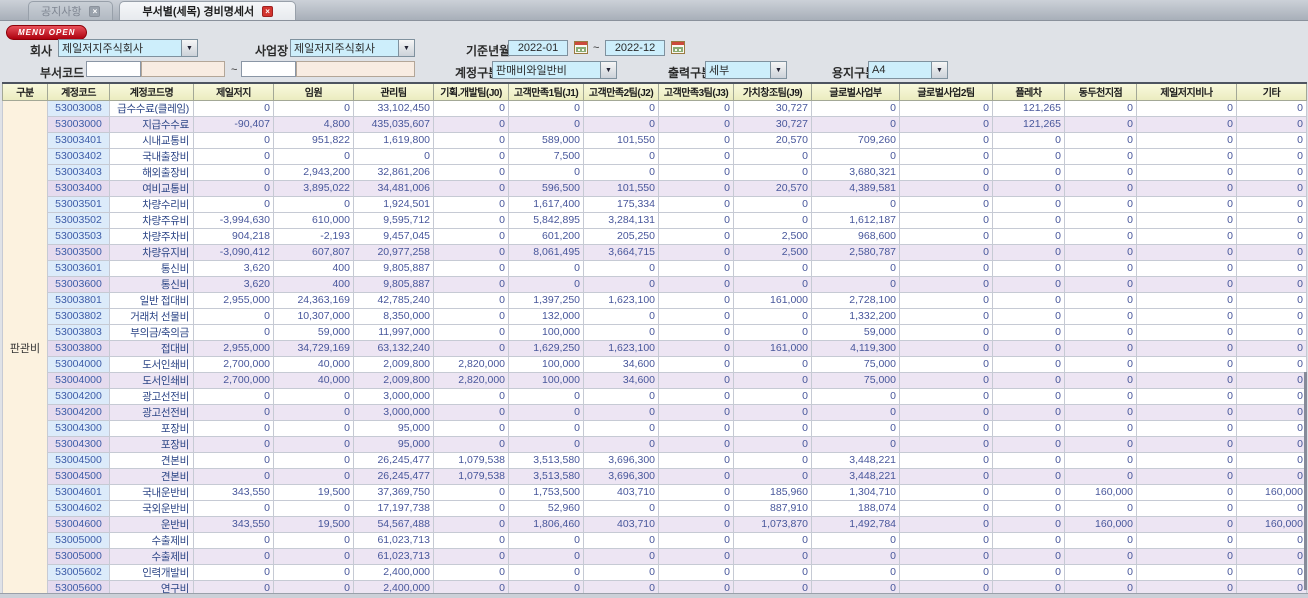 The height and width of the screenshot is (598, 1308). Describe the element at coordinates (393, 508) in the screenshot. I see `value-cell: 17,197,738` at that location.